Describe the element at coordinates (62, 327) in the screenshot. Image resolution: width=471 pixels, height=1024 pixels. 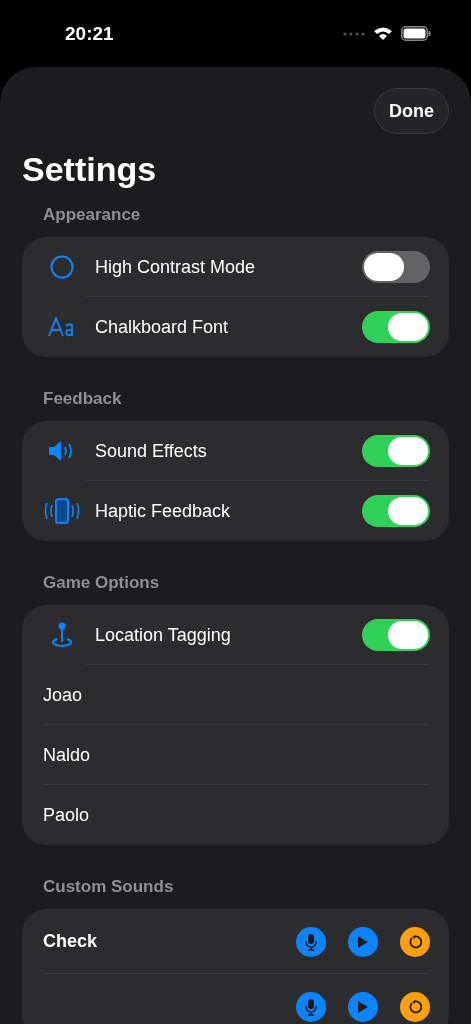
I see `font-size-icon` at that location.